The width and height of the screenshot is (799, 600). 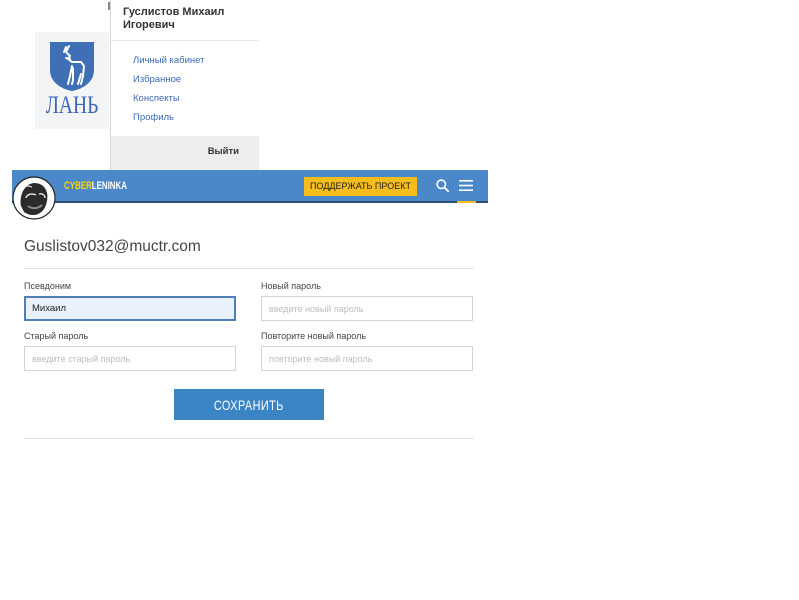 I want to click on logout-area: Выйти, so click(x=185, y=153).